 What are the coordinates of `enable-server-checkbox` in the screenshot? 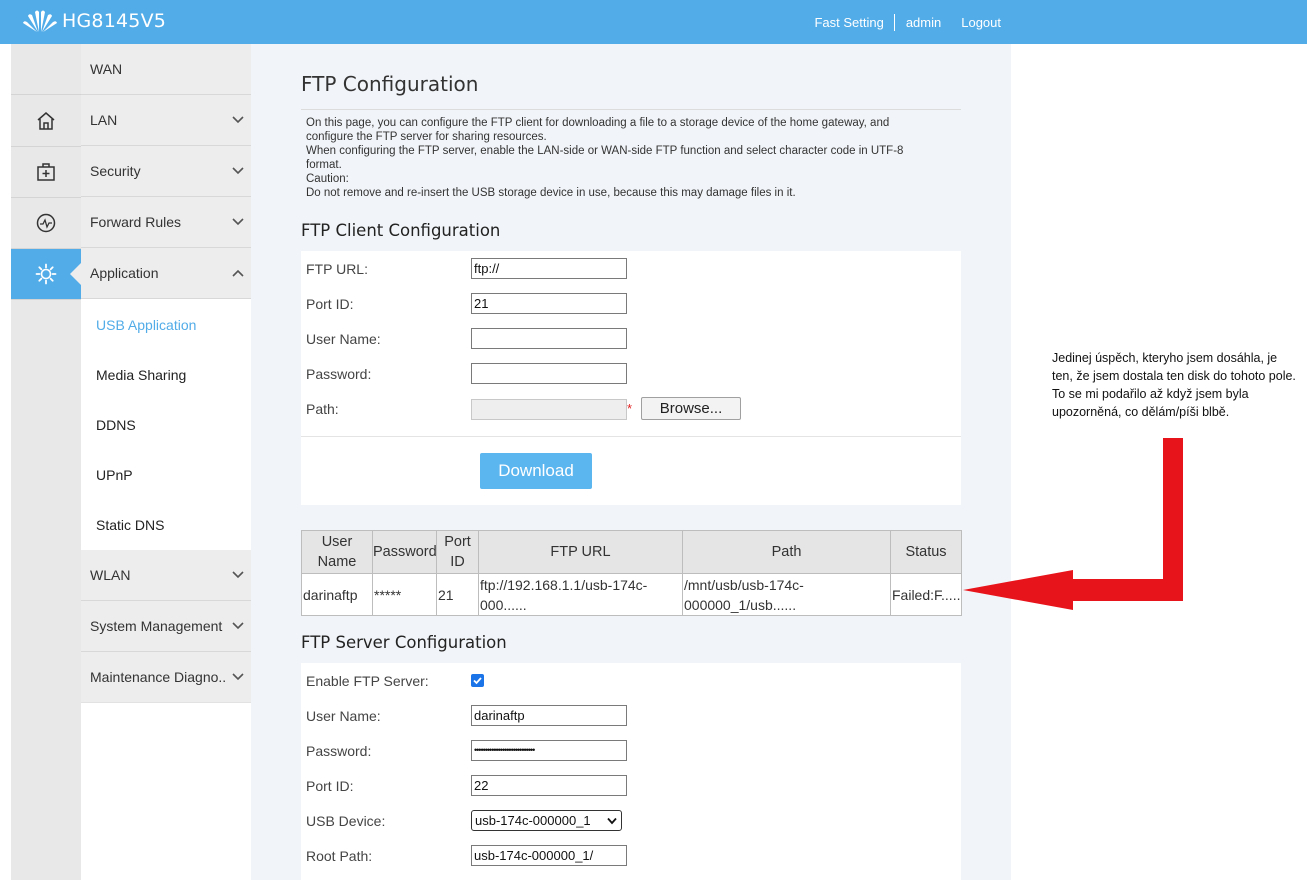 It's located at (477, 680).